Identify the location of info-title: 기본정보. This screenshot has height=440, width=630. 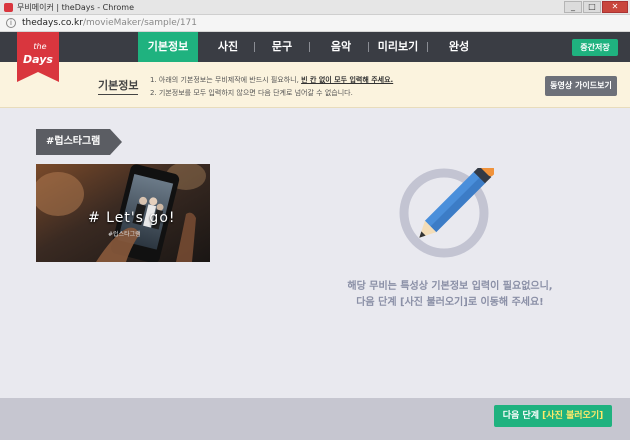
(118, 86).